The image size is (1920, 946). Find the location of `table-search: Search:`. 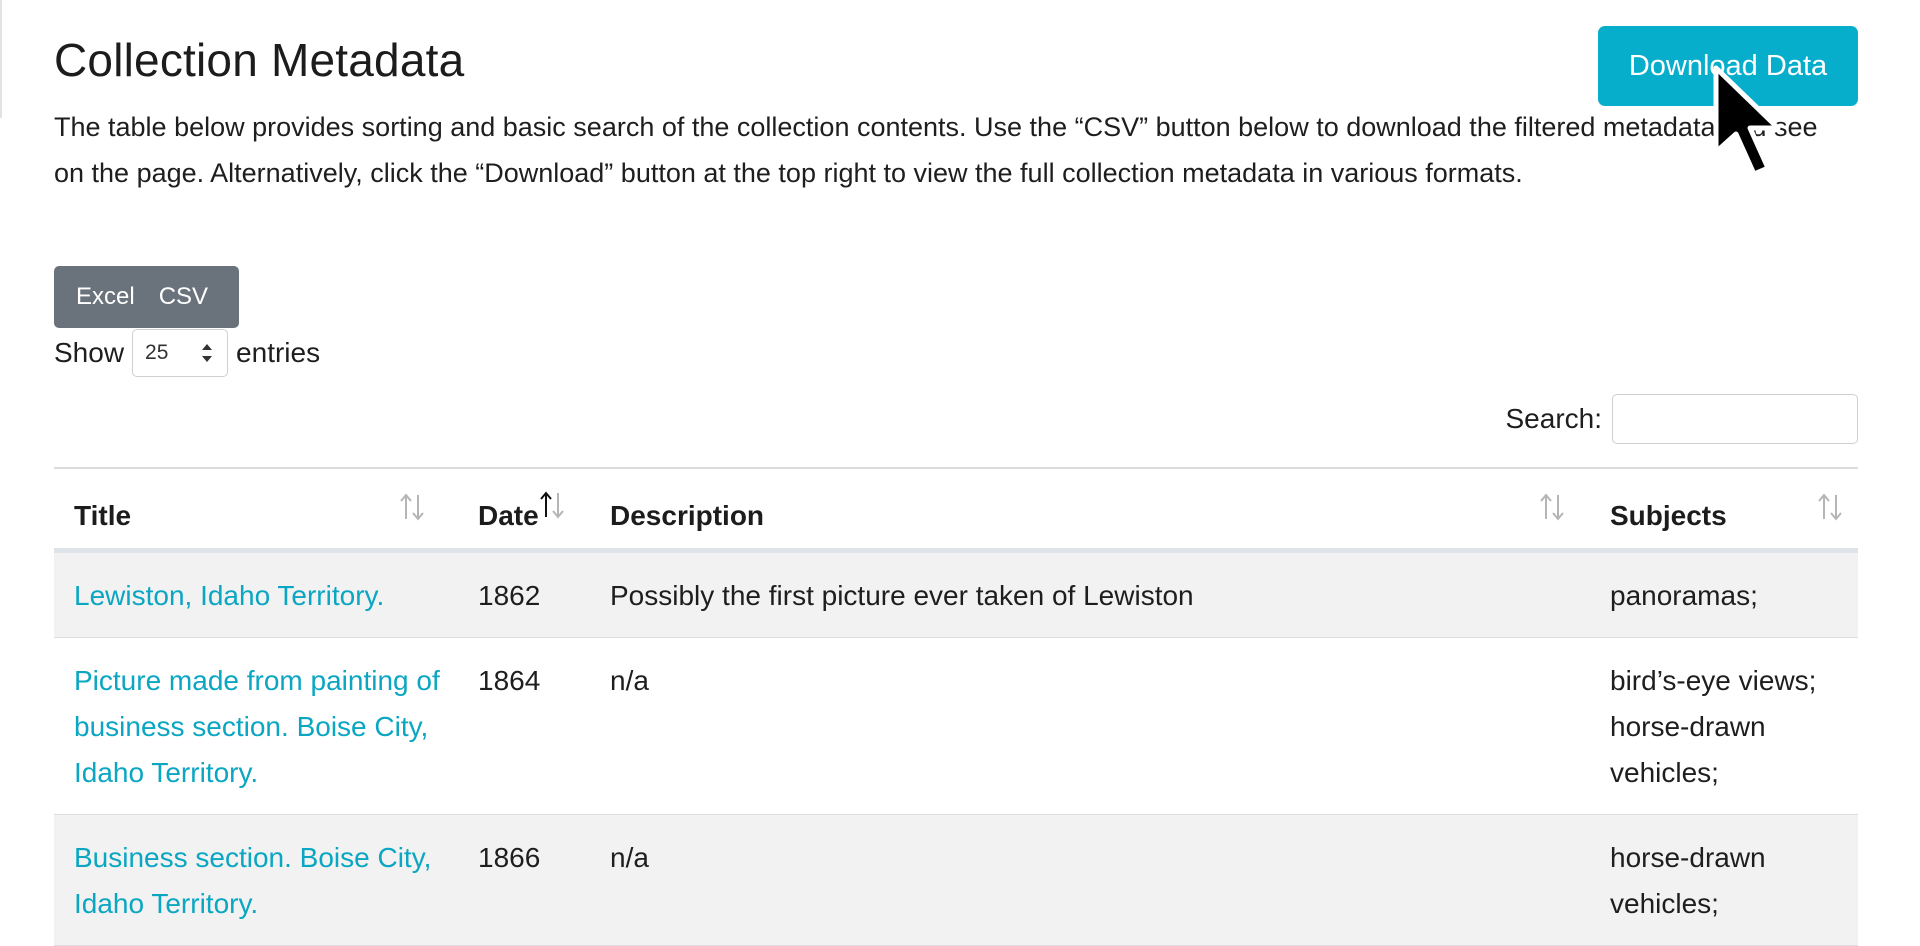

table-search: Search: is located at coordinates (1681, 419).